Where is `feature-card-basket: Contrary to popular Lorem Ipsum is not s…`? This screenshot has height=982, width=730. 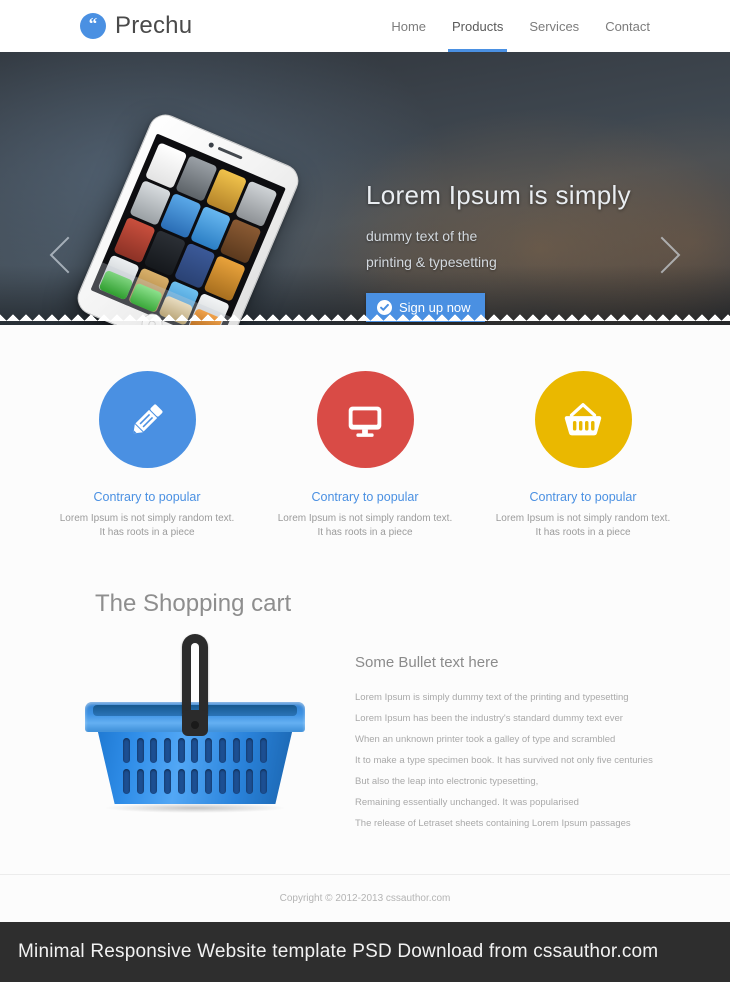 feature-card-basket: Contrary to popular Lorem Ipsum is not s… is located at coordinates (583, 455).